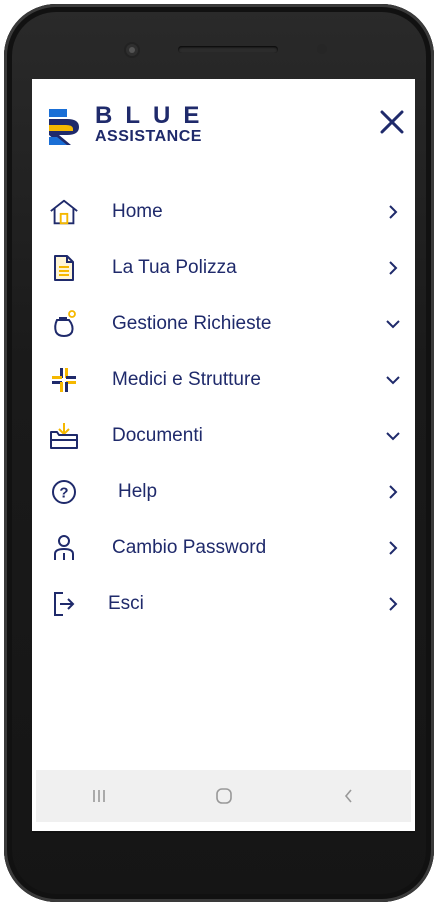 This screenshot has width=439, height=907. What do you see at coordinates (64, 380) in the screenshot?
I see `medical-cross-icon` at bounding box center [64, 380].